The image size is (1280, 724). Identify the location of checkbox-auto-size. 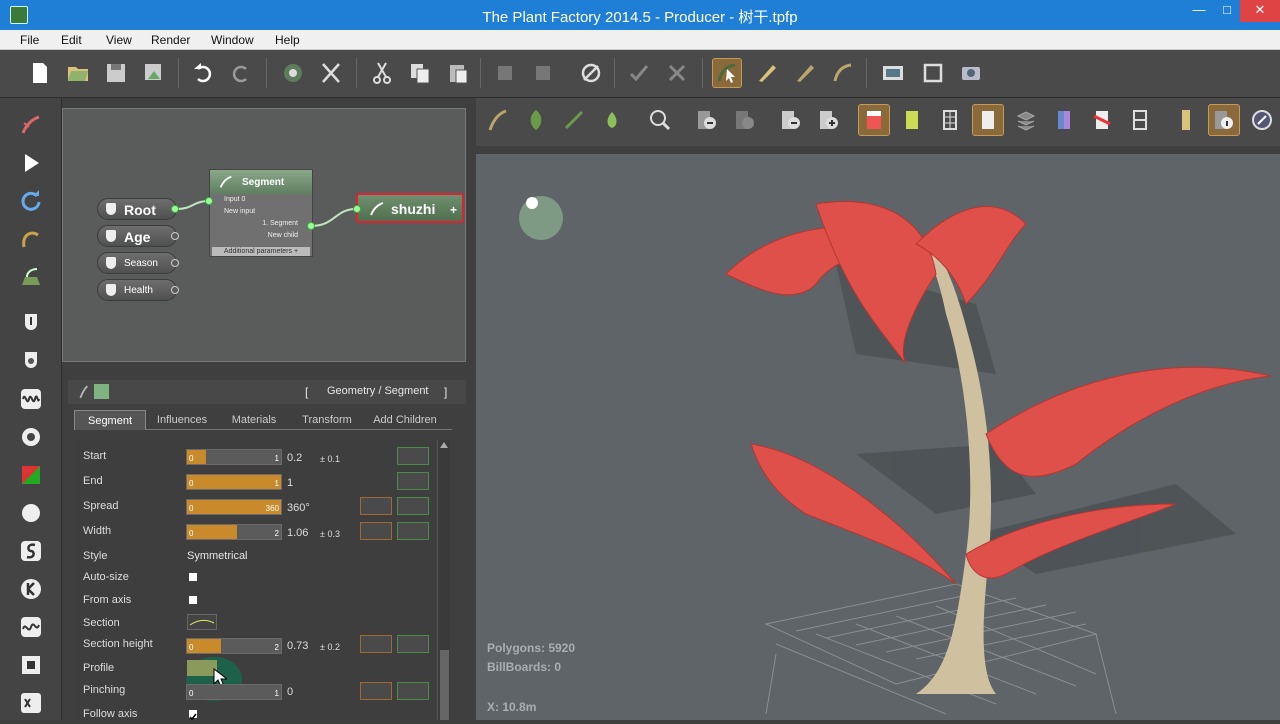
(193, 577).